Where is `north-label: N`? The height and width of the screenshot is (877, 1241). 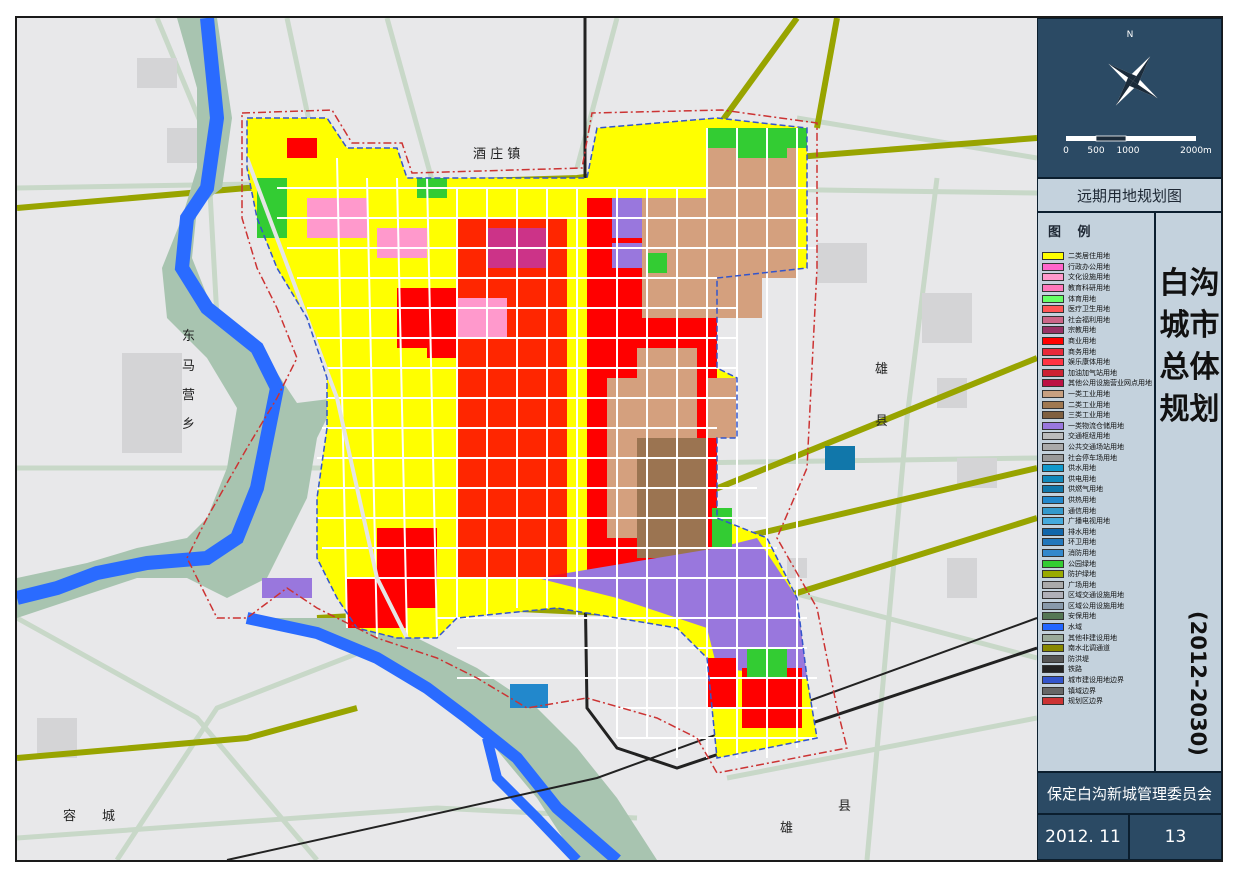
north-label: N is located at coordinates (1130, 35).